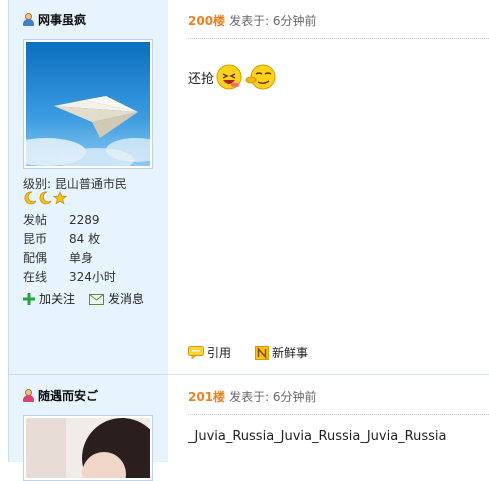 The height and width of the screenshot is (481, 489). What do you see at coordinates (90, 184) in the screenshot?
I see `level-value: 昆山普通市民` at bounding box center [90, 184].